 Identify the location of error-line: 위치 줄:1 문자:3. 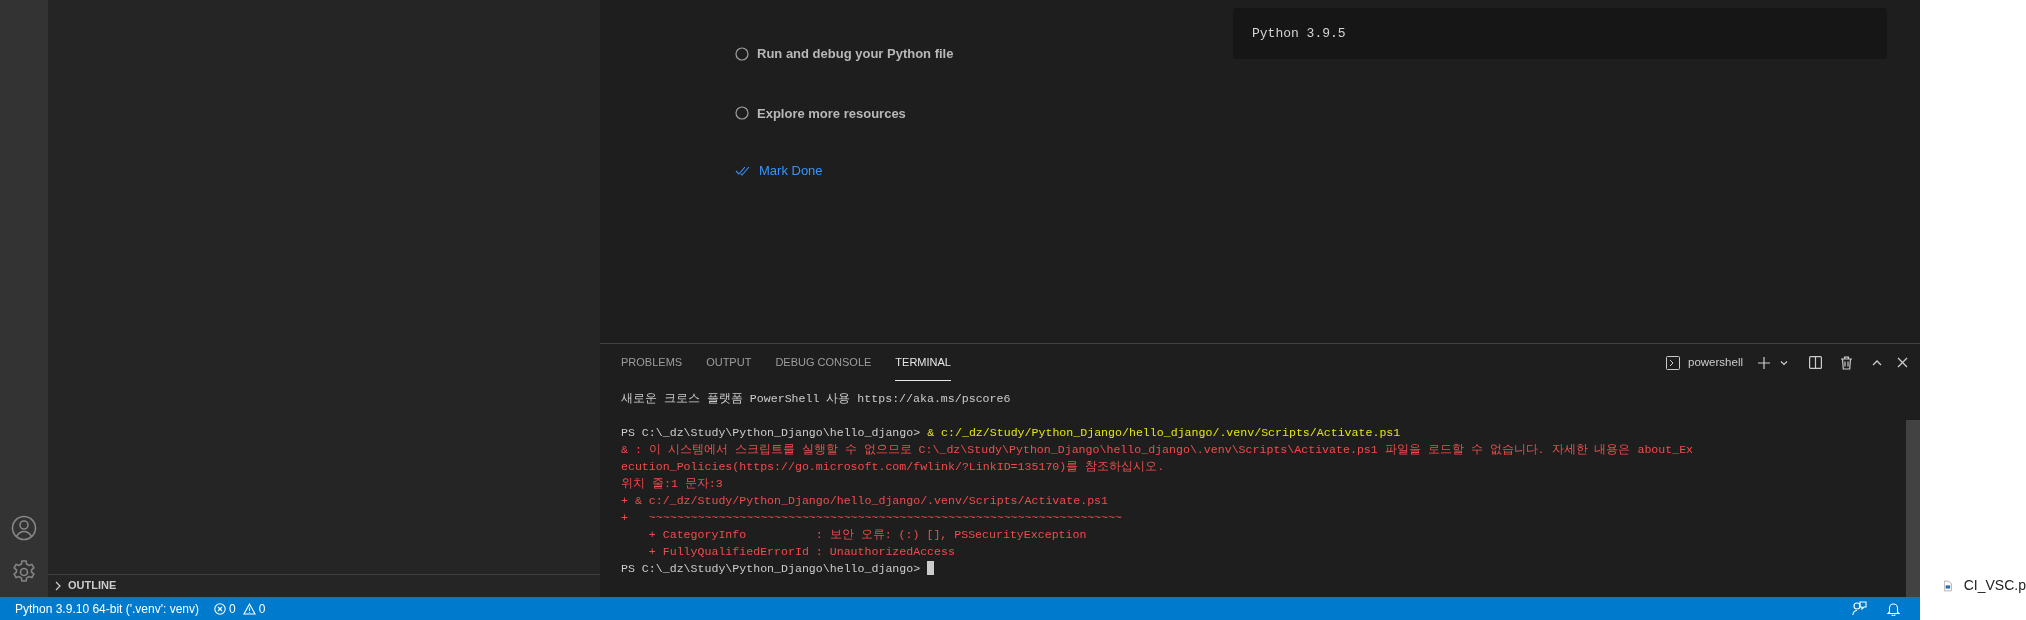
(672, 484).